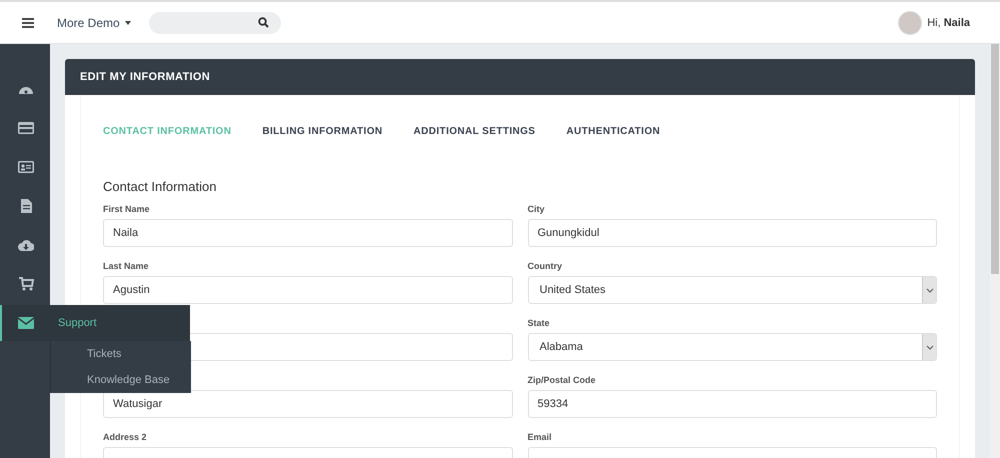 This screenshot has height=458, width=1000. Describe the element at coordinates (307, 404) in the screenshot. I see `text-field: Watusigar` at that location.